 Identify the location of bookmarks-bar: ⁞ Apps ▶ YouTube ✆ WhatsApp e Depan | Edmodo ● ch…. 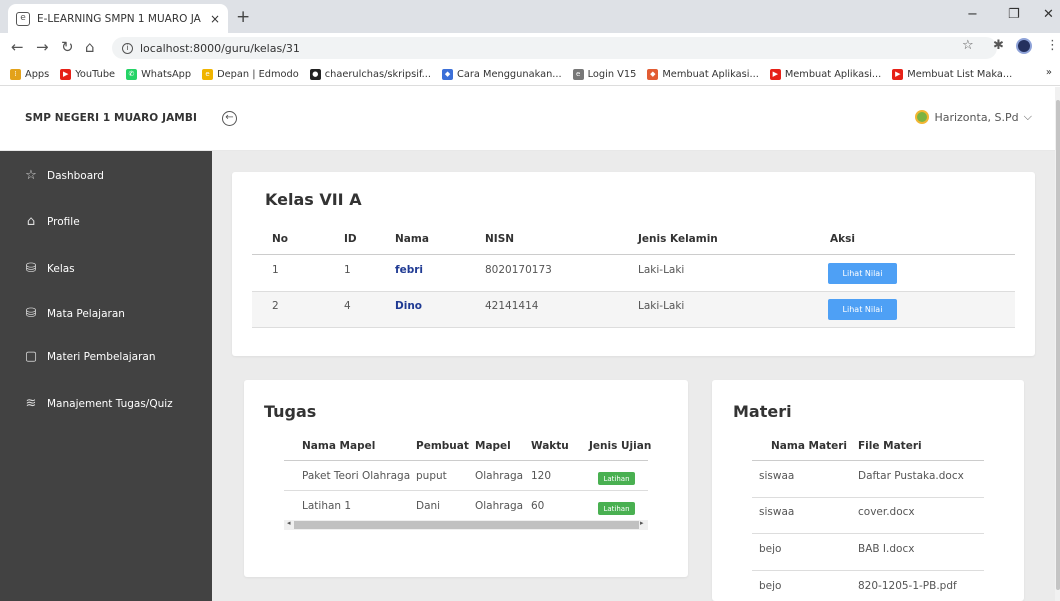
(530, 74).